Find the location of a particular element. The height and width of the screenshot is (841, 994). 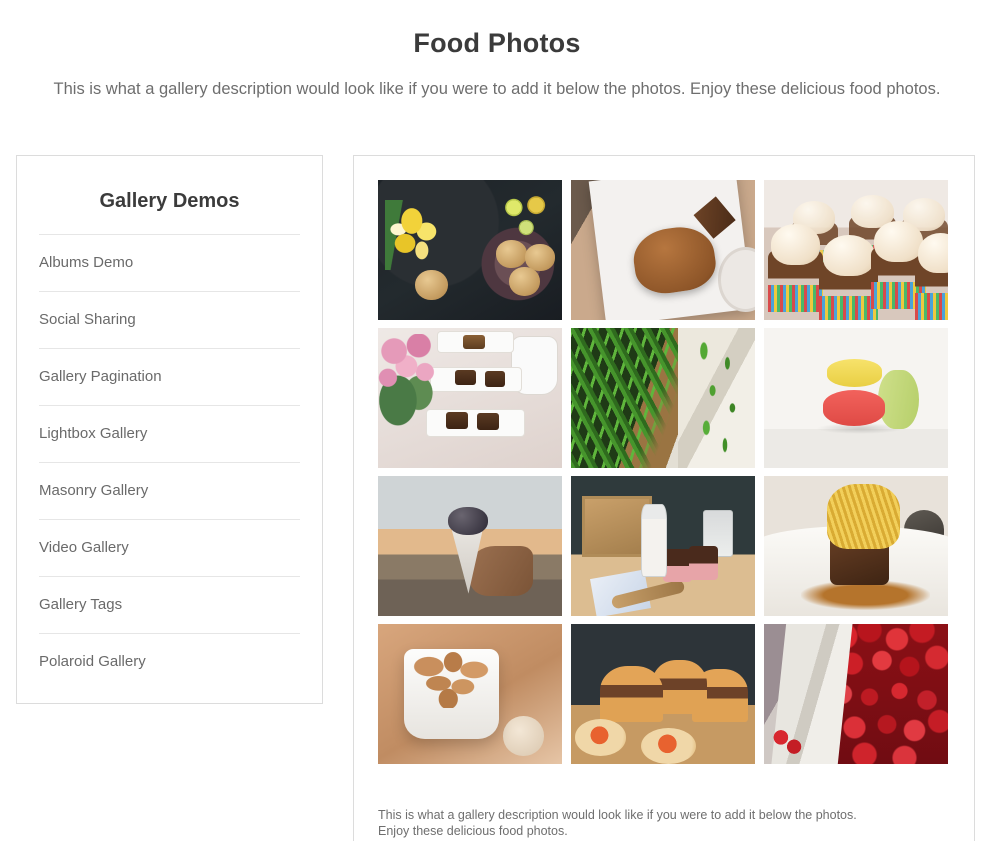

photo-almonds-in-ramekin is located at coordinates (470, 694).